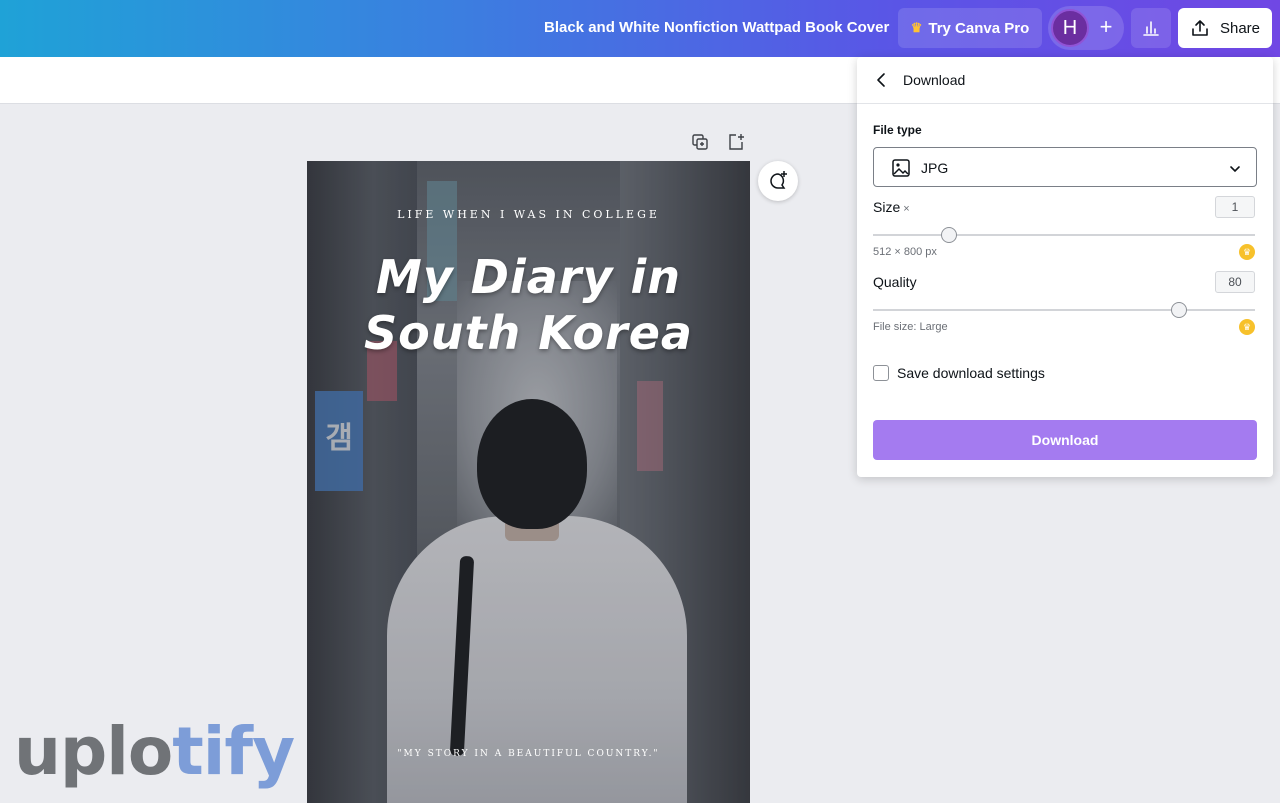  Describe the element at coordinates (1235, 169) in the screenshot. I see `chevron-down-icon` at that location.